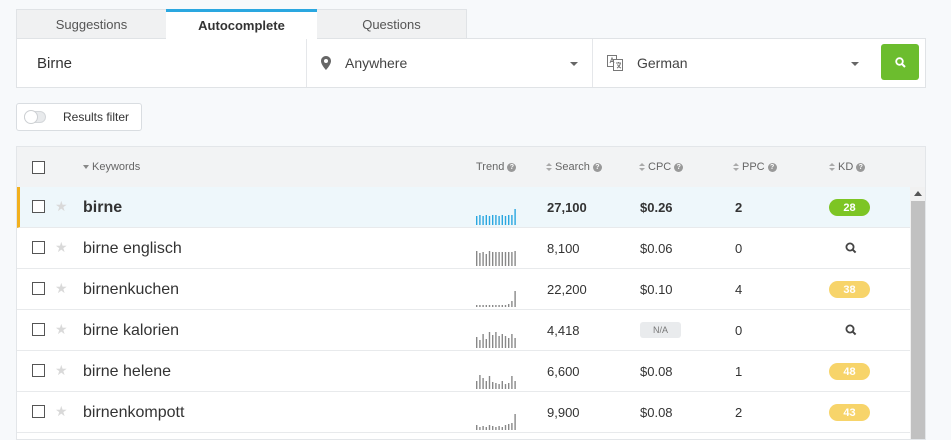 The image size is (951, 440). Describe the element at coordinates (463, 371) in the screenshot. I see `table-row: ★ birne helene 6,600 $0.08 1 48` at that location.